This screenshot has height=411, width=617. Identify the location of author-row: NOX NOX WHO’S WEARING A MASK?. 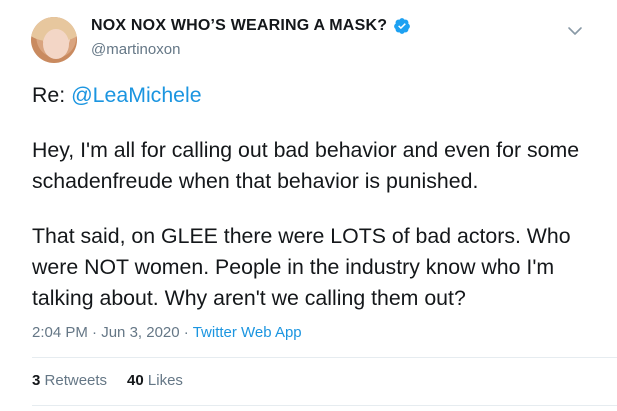
(251, 26).